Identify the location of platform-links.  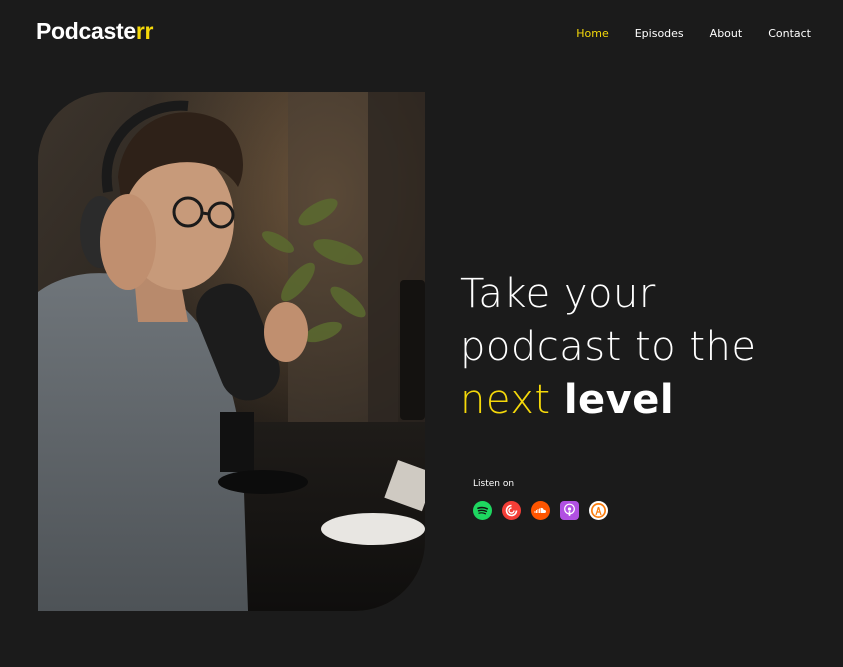
(540, 510).